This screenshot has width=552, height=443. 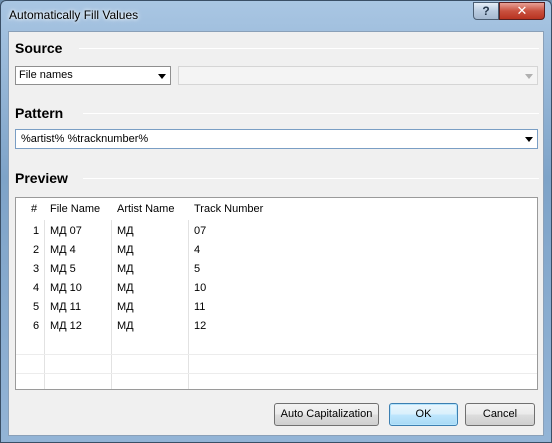 What do you see at coordinates (500, 414) in the screenshot?
I see `cancel-button: Cancel` at bounding box center [500, 414].